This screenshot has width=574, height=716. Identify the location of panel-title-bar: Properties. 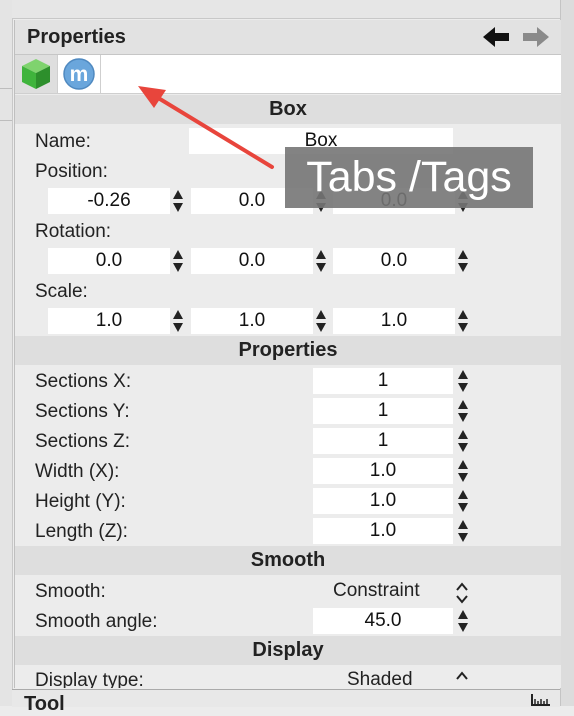
(288, 37).